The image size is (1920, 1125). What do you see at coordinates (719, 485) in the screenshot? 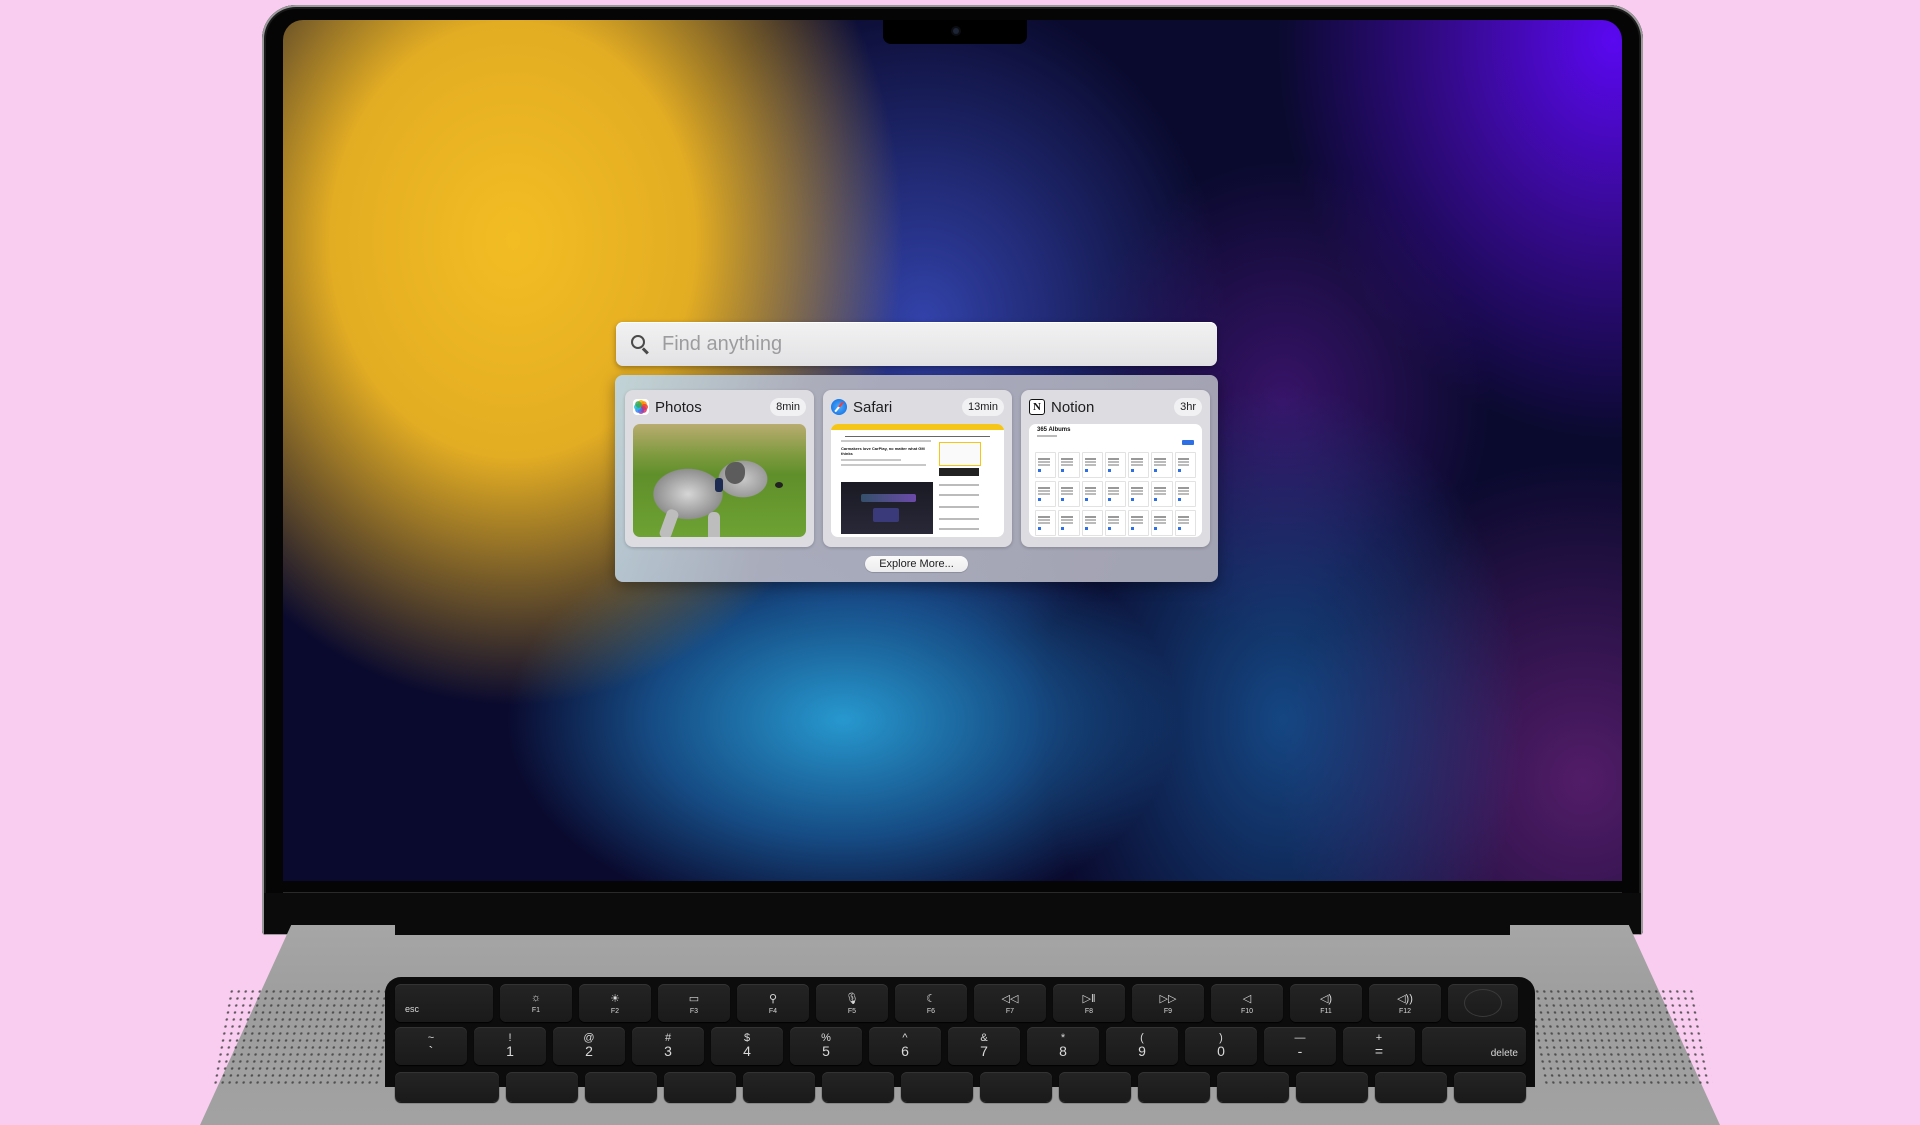
I see `dog-collar` at bounding box center [719, 485].